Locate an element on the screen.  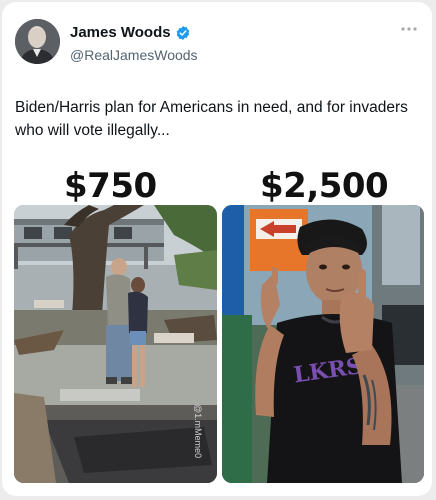
verified-badge-icon is located at coordinates (182, 32).